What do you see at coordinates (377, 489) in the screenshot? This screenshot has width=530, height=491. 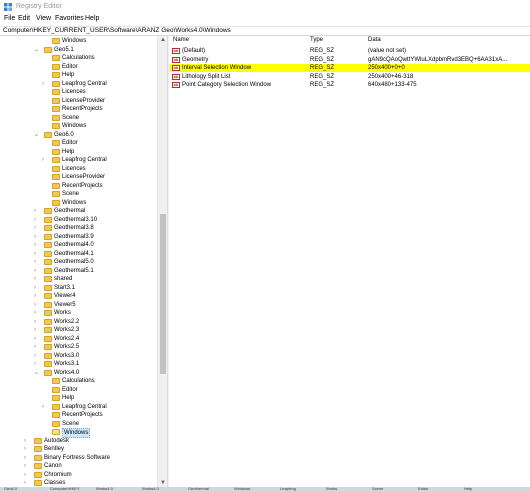 I see `taskbar-item: Scene` at bounding box center [377, 489].